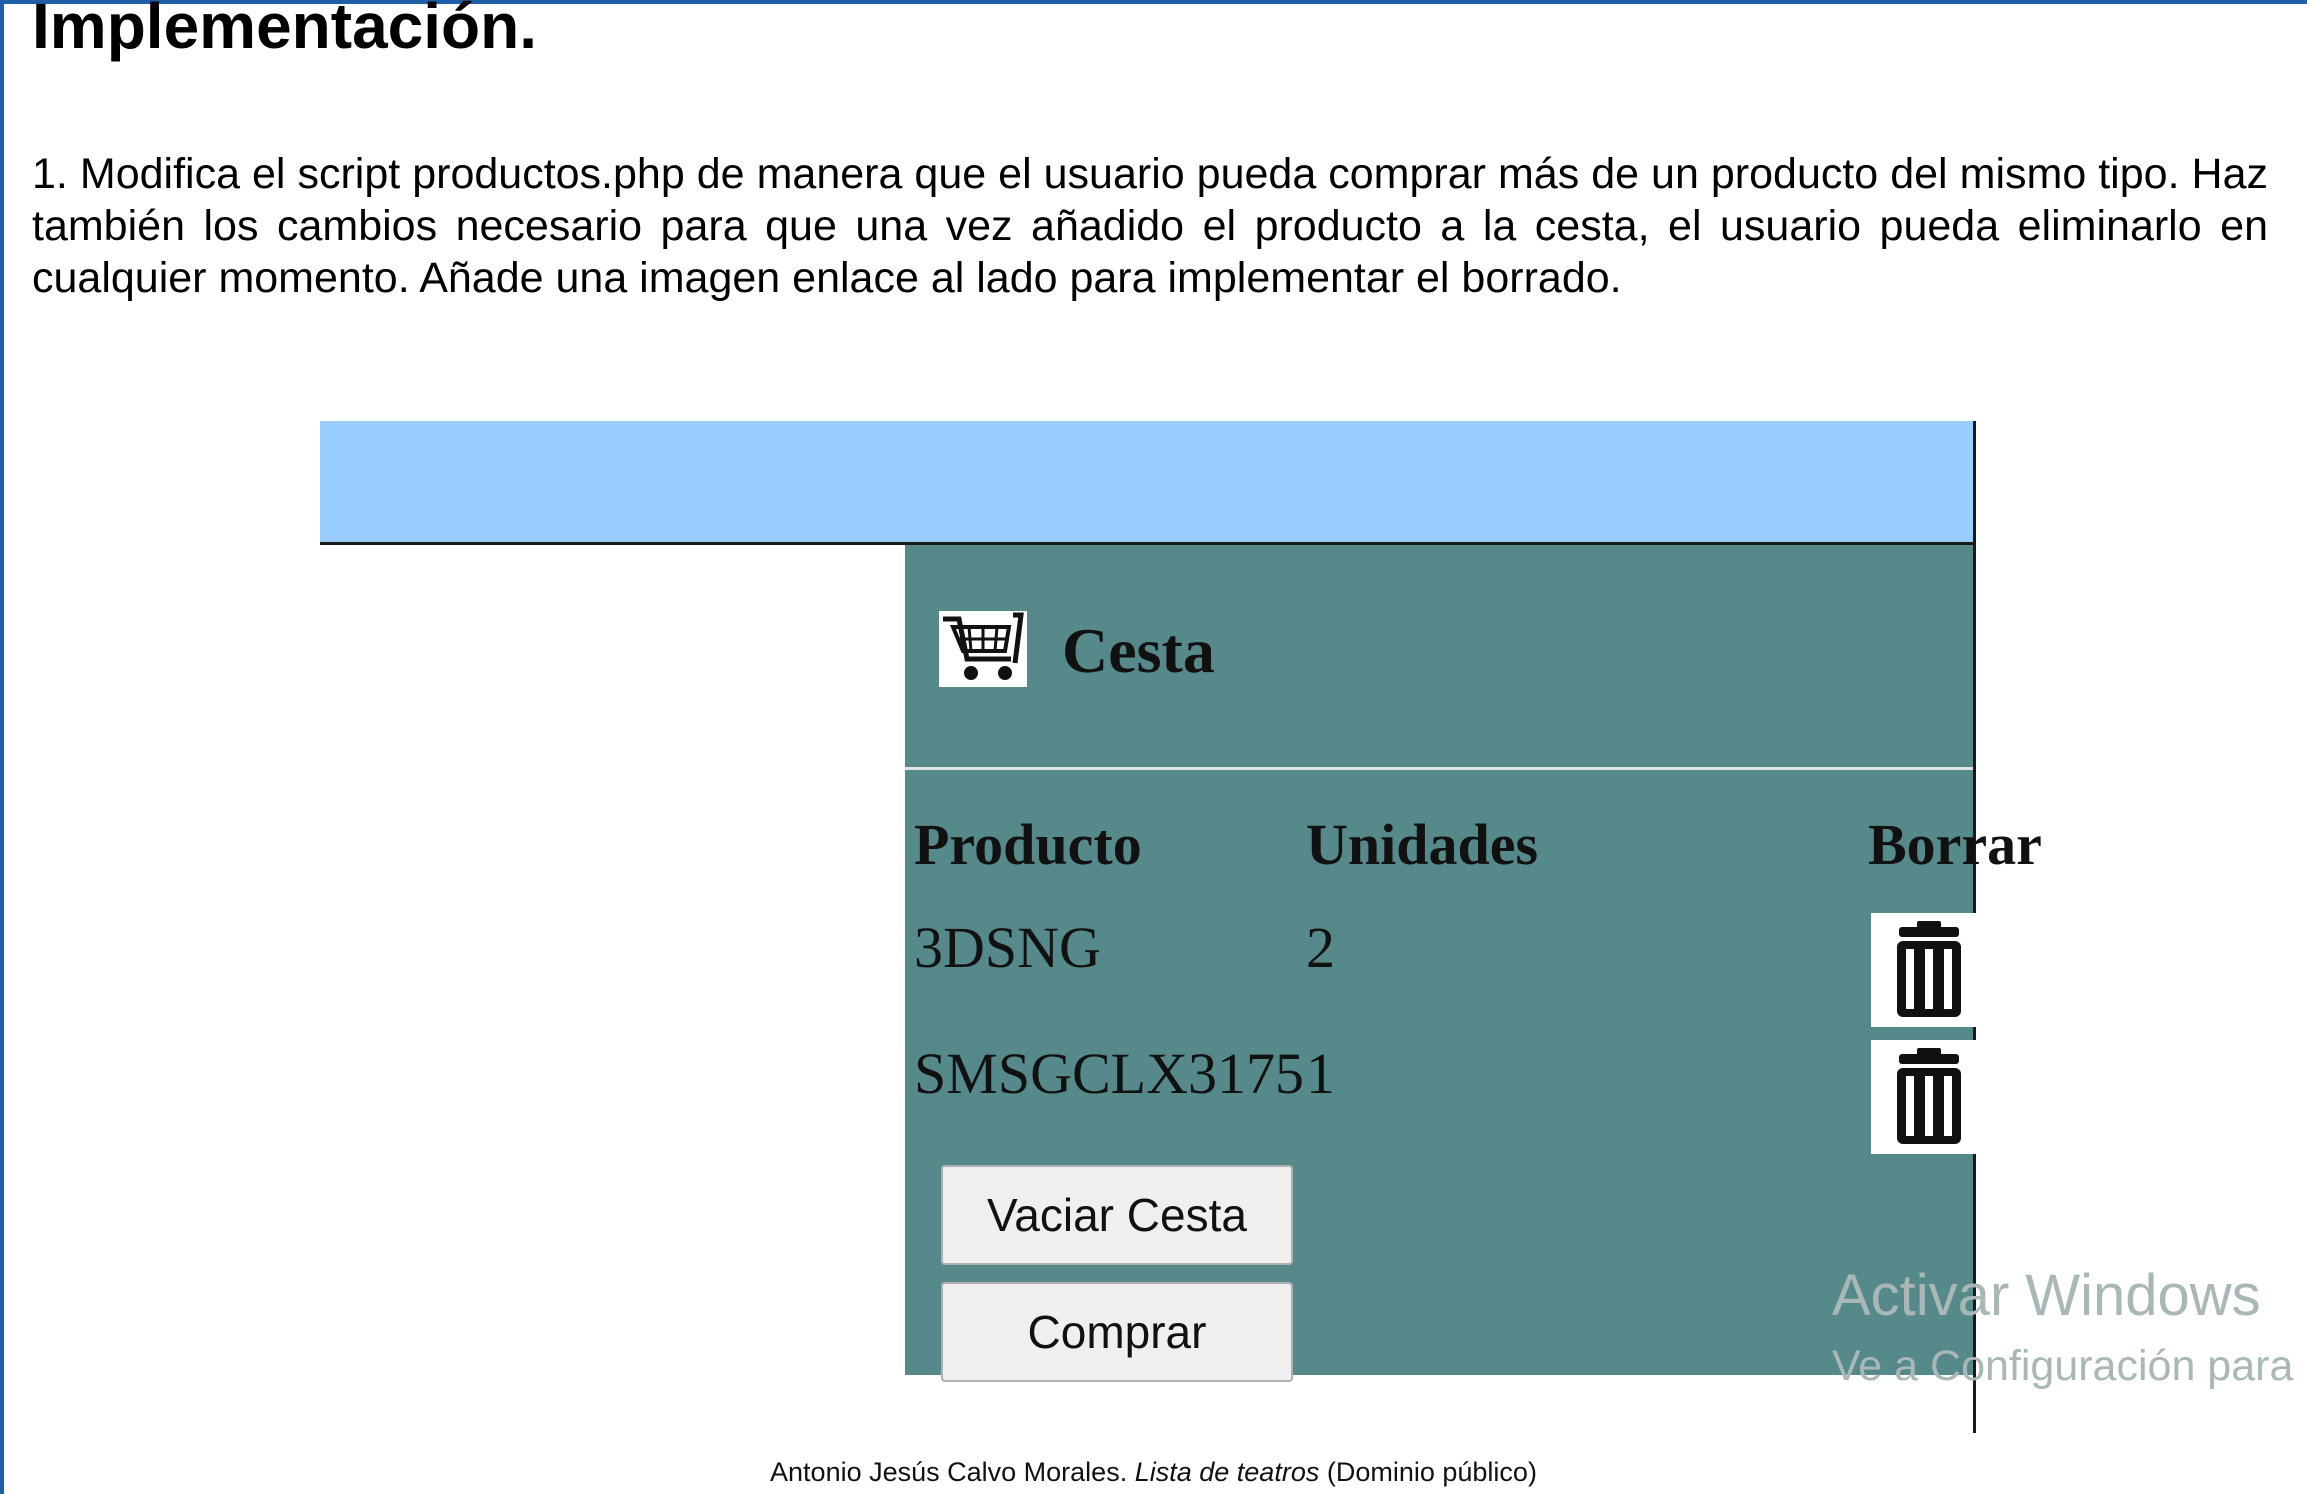 This screenshot has height=1494, width=2307. What do you see at coordinates (1007, 947) in the screenshot?
I see `row-product: 3DSNG` at bounding box center [1007, 947].